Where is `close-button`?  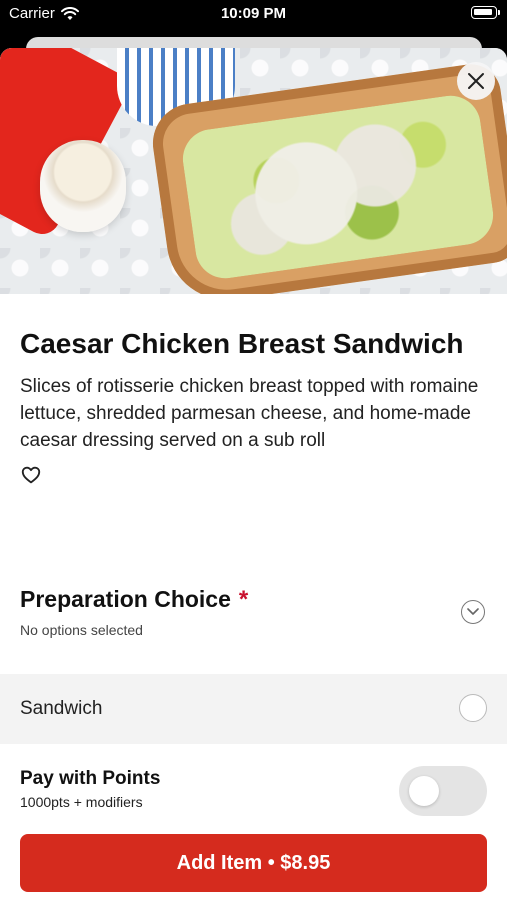 close-button is located at coordinates (476, 81).